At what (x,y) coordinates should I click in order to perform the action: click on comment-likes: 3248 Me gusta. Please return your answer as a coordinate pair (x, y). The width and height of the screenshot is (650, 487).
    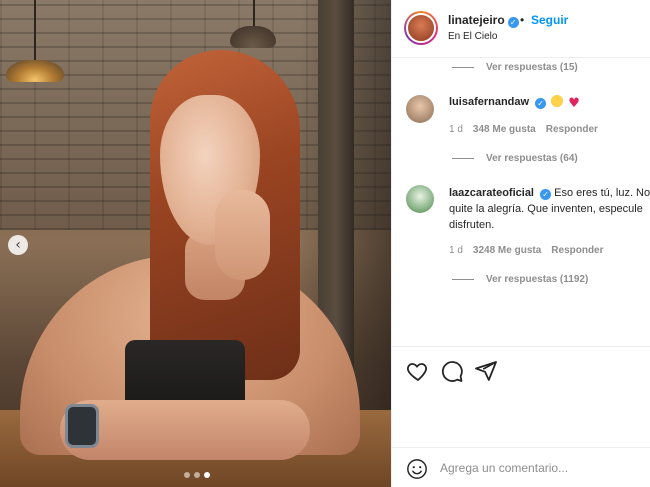
    Looking at the image, I should click on (507, 250).